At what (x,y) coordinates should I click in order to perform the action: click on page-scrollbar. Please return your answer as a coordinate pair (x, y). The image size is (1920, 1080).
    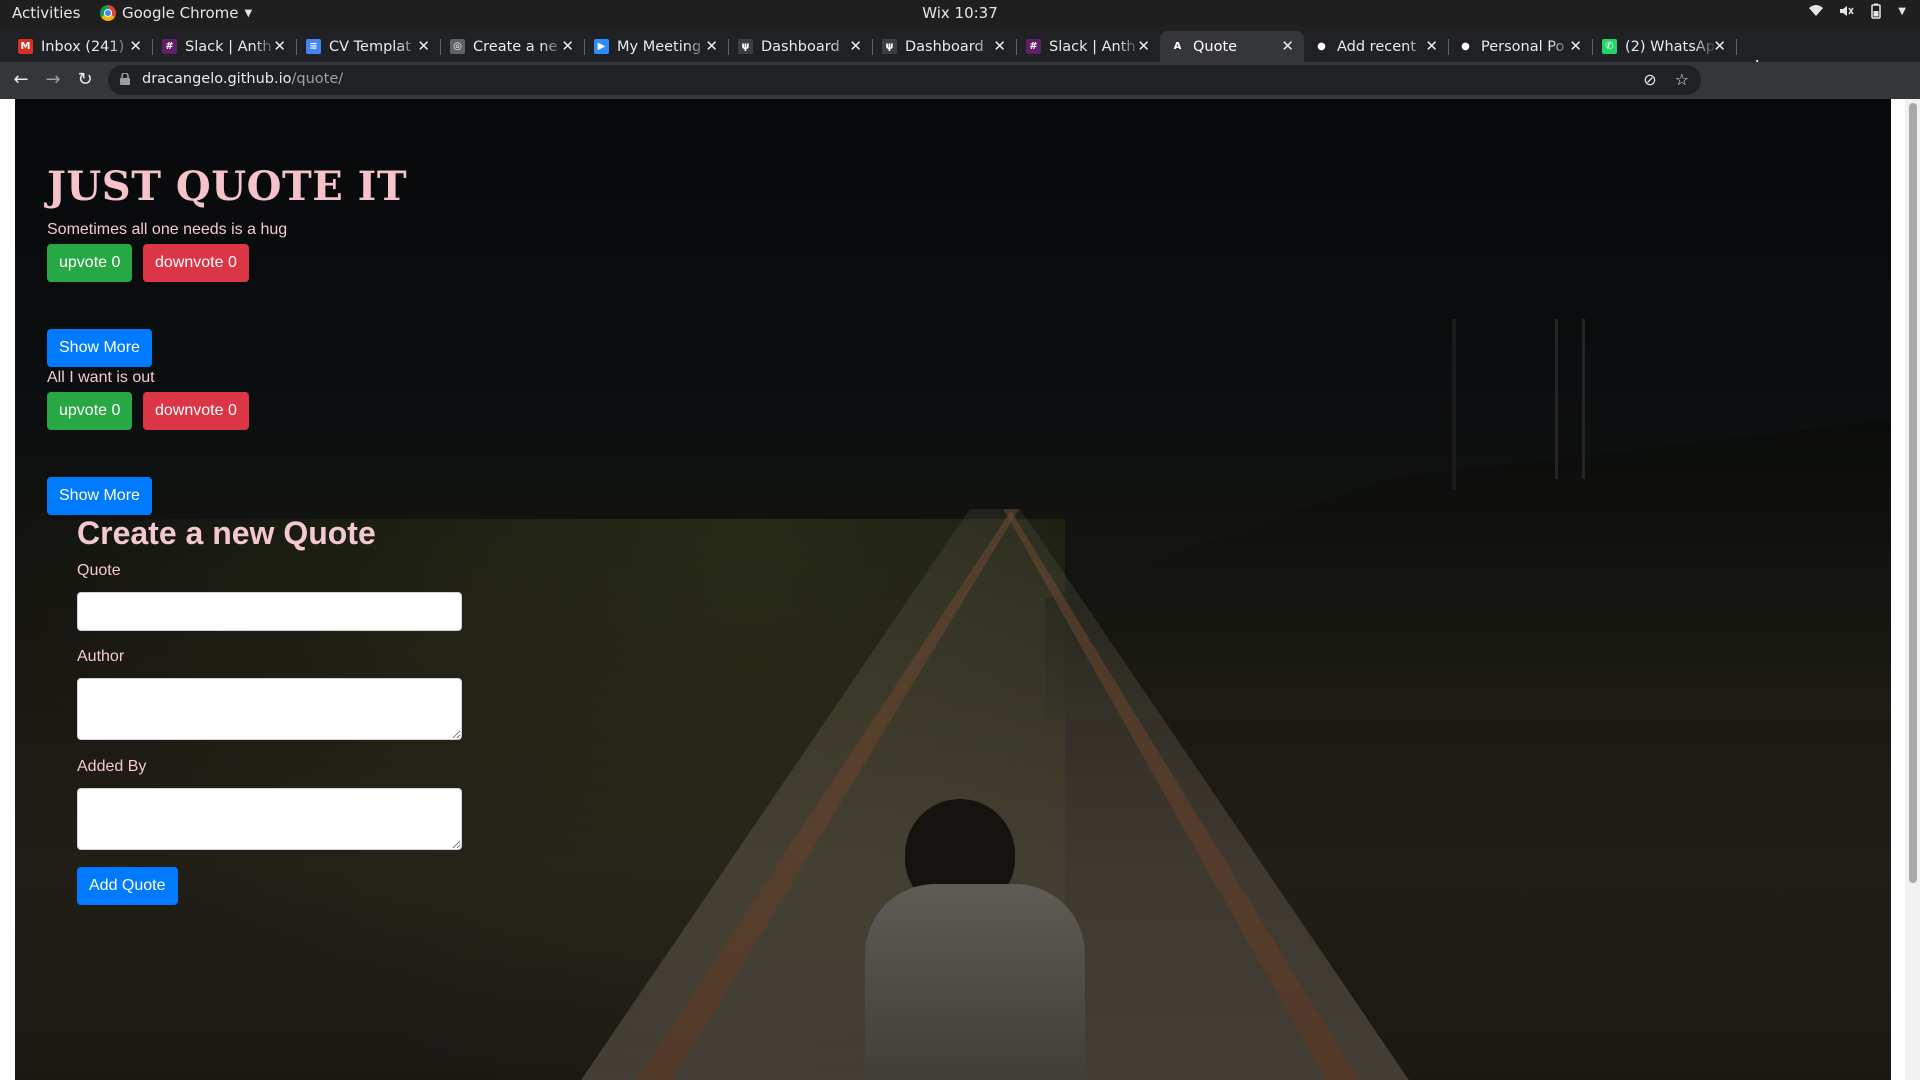
    Looking at the image, I should click on (1912, 589).